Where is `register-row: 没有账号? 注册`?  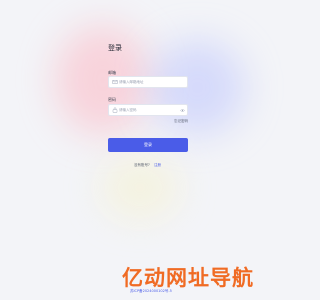
register-row: 没有账号? 注册 is located at coordinates (147, 165).